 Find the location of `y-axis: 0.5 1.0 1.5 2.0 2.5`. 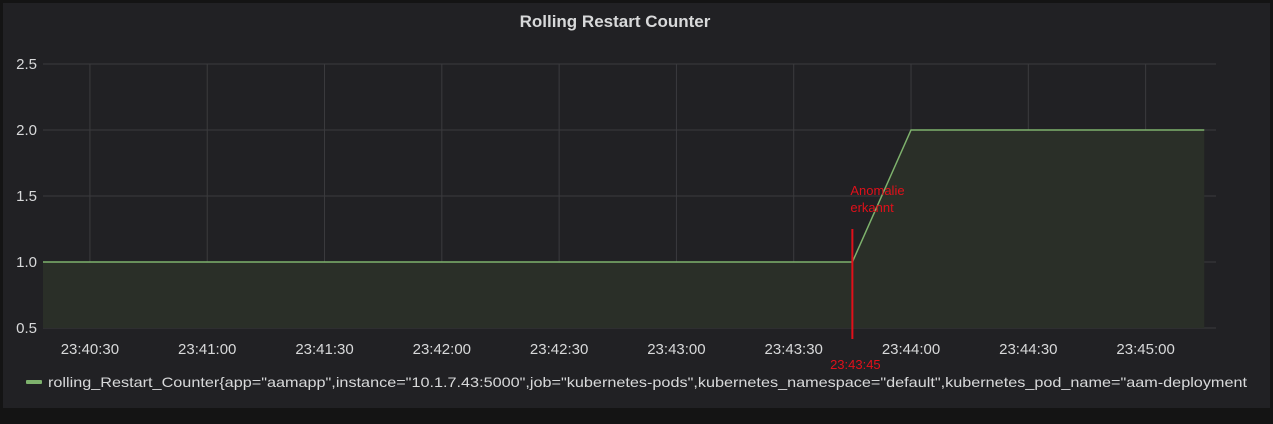

y-axis: 0.5 1.0 1.5 2.0 2.5 is located at coordinates (26, 196).